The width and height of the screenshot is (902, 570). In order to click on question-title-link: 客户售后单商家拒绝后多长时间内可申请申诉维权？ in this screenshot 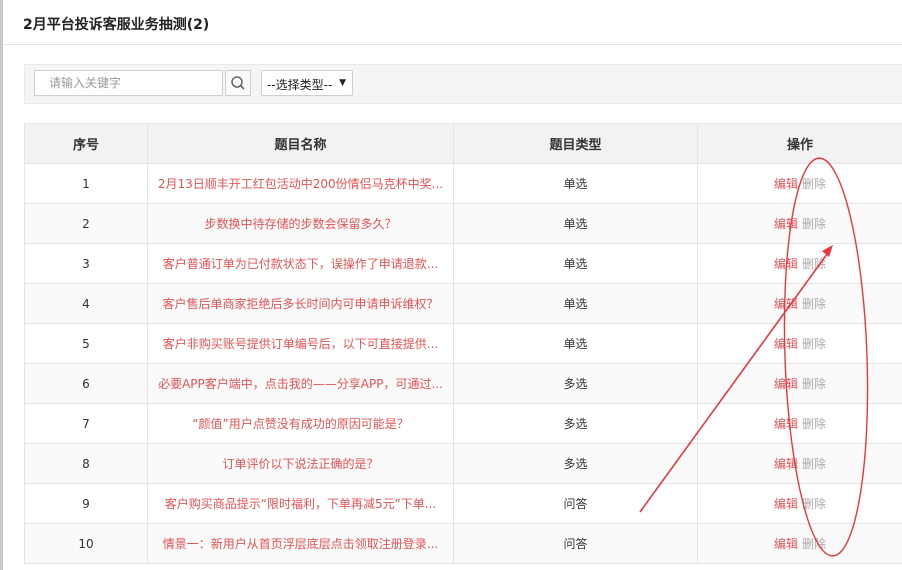, I will do `click(300, 303)`.